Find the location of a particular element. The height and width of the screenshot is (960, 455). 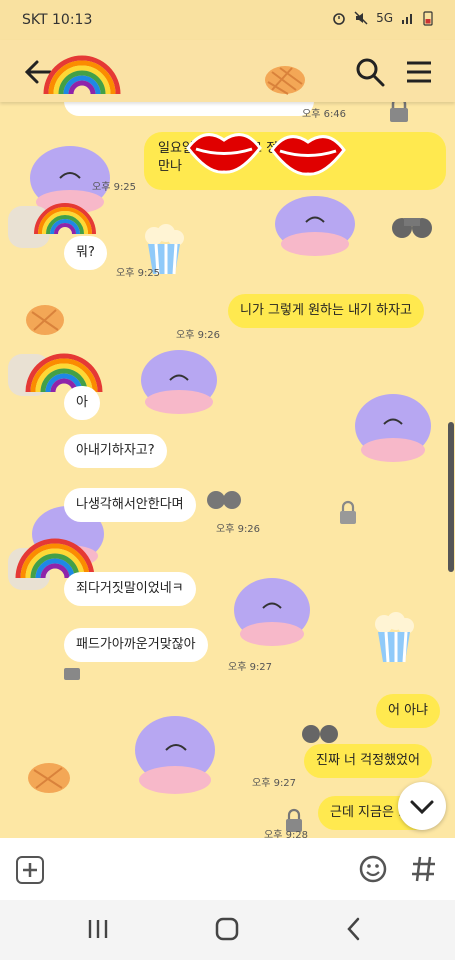

recent-apps-icon is located at coordinates (98, 929).